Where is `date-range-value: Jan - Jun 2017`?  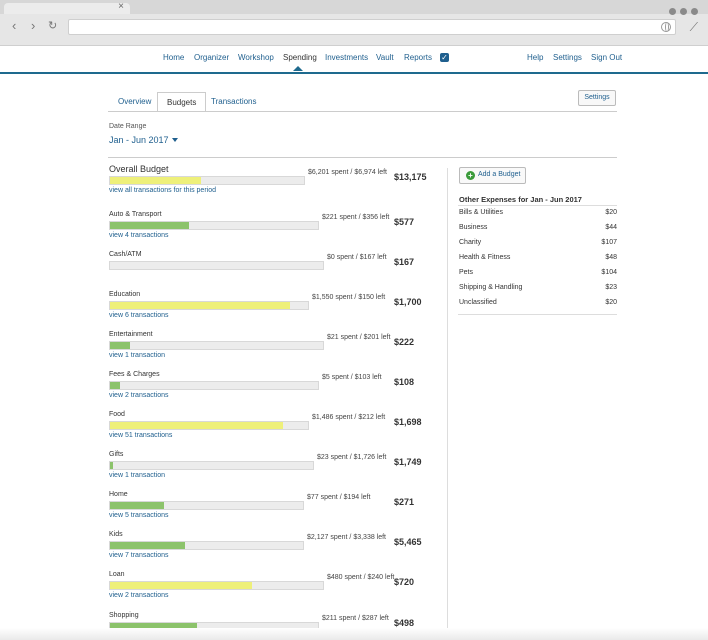 date-range-value: Jan - Jun 2017 is located at coordinates (139, 140).